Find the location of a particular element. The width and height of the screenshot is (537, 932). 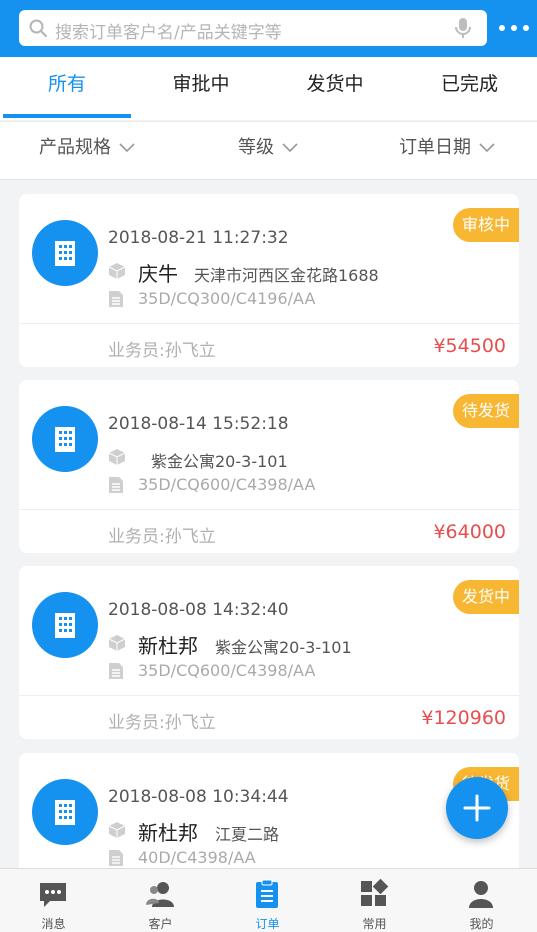

filter-order-date: 订单日期 is located at coordinates (447, 151).